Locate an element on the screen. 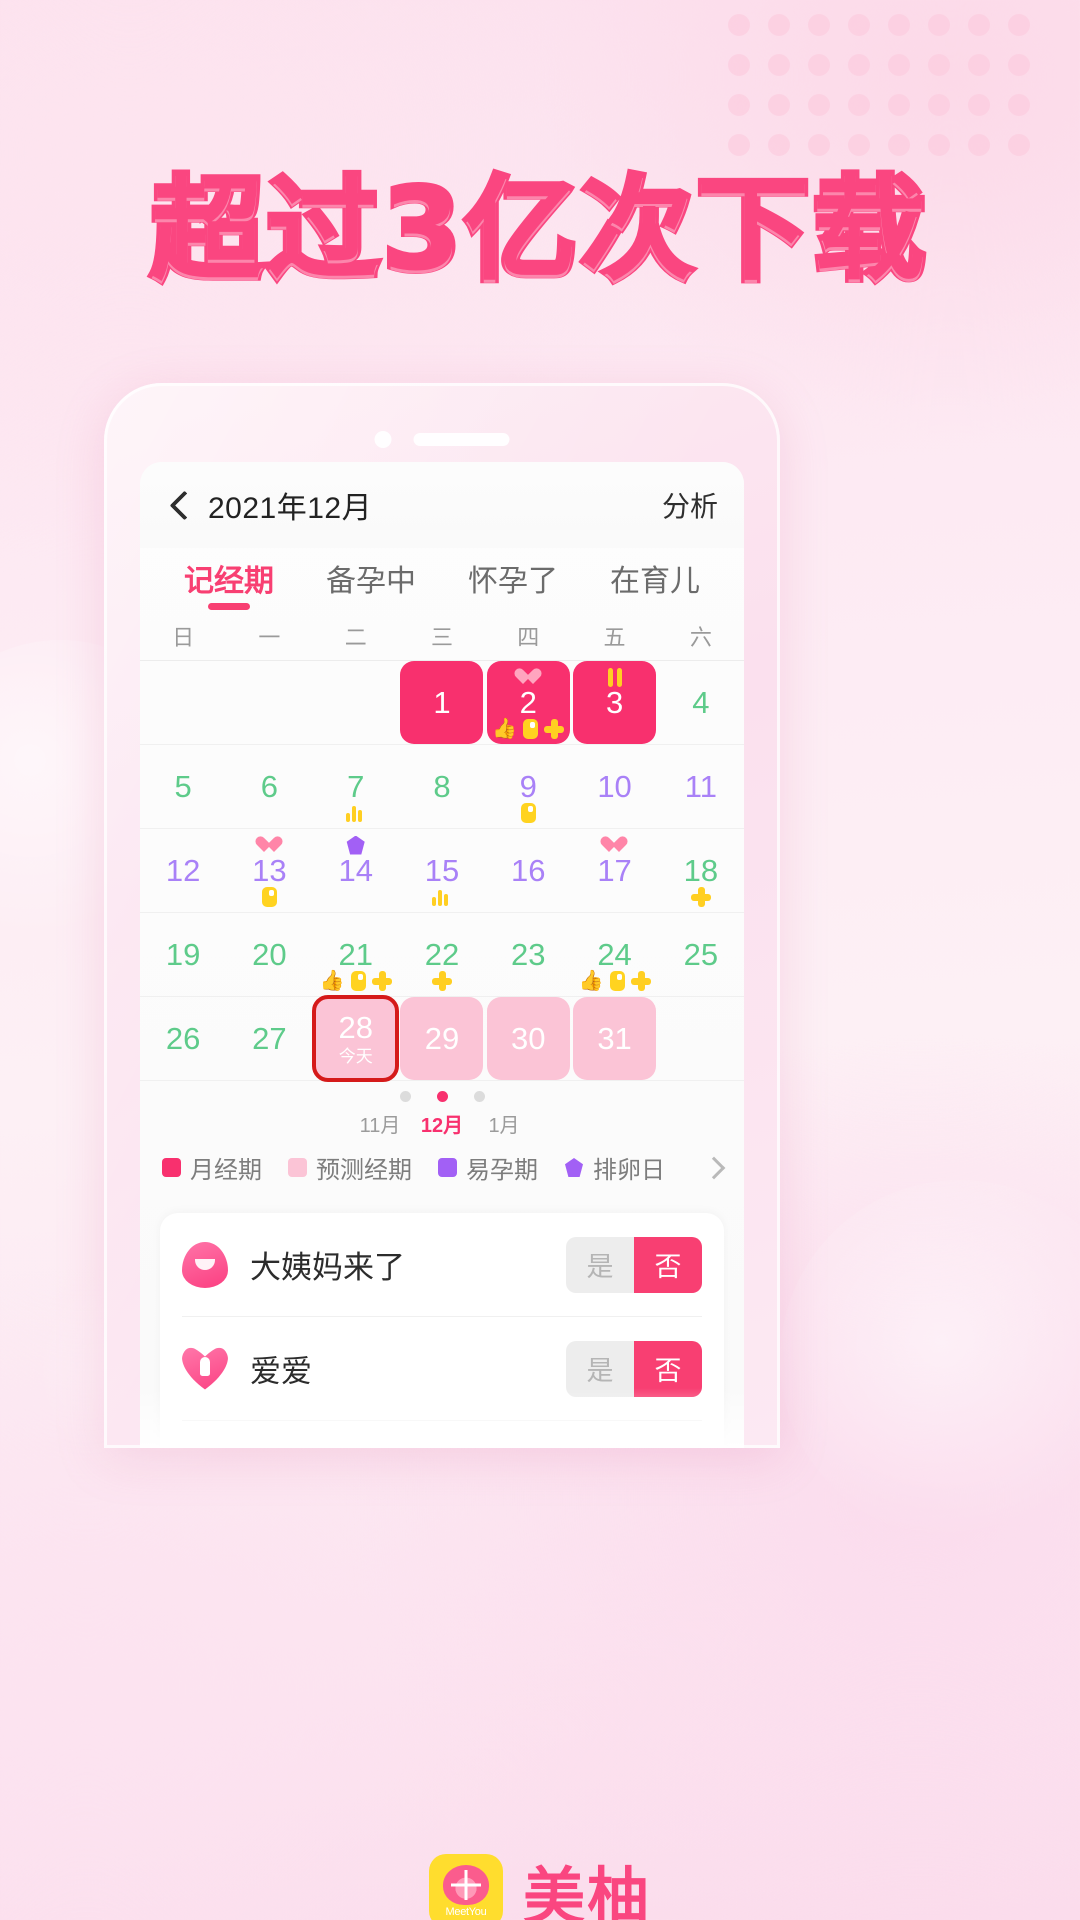 The width and height of the screenshot is (1080, 1920). calendar-day-number: 14 is located at coordinates (355, 870).